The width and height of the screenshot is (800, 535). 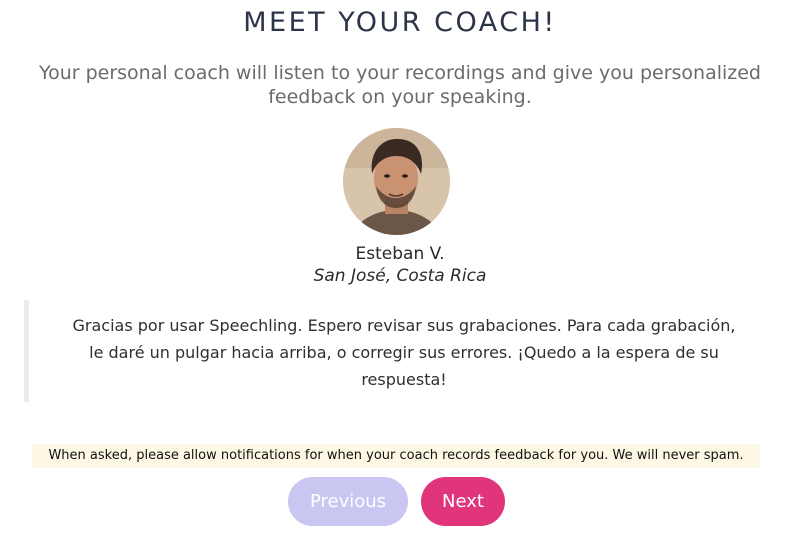 What do you see at coordinates (348, 501) in the screenshot?
I see `previous-button: Previous` at bounding box center [348, 501].